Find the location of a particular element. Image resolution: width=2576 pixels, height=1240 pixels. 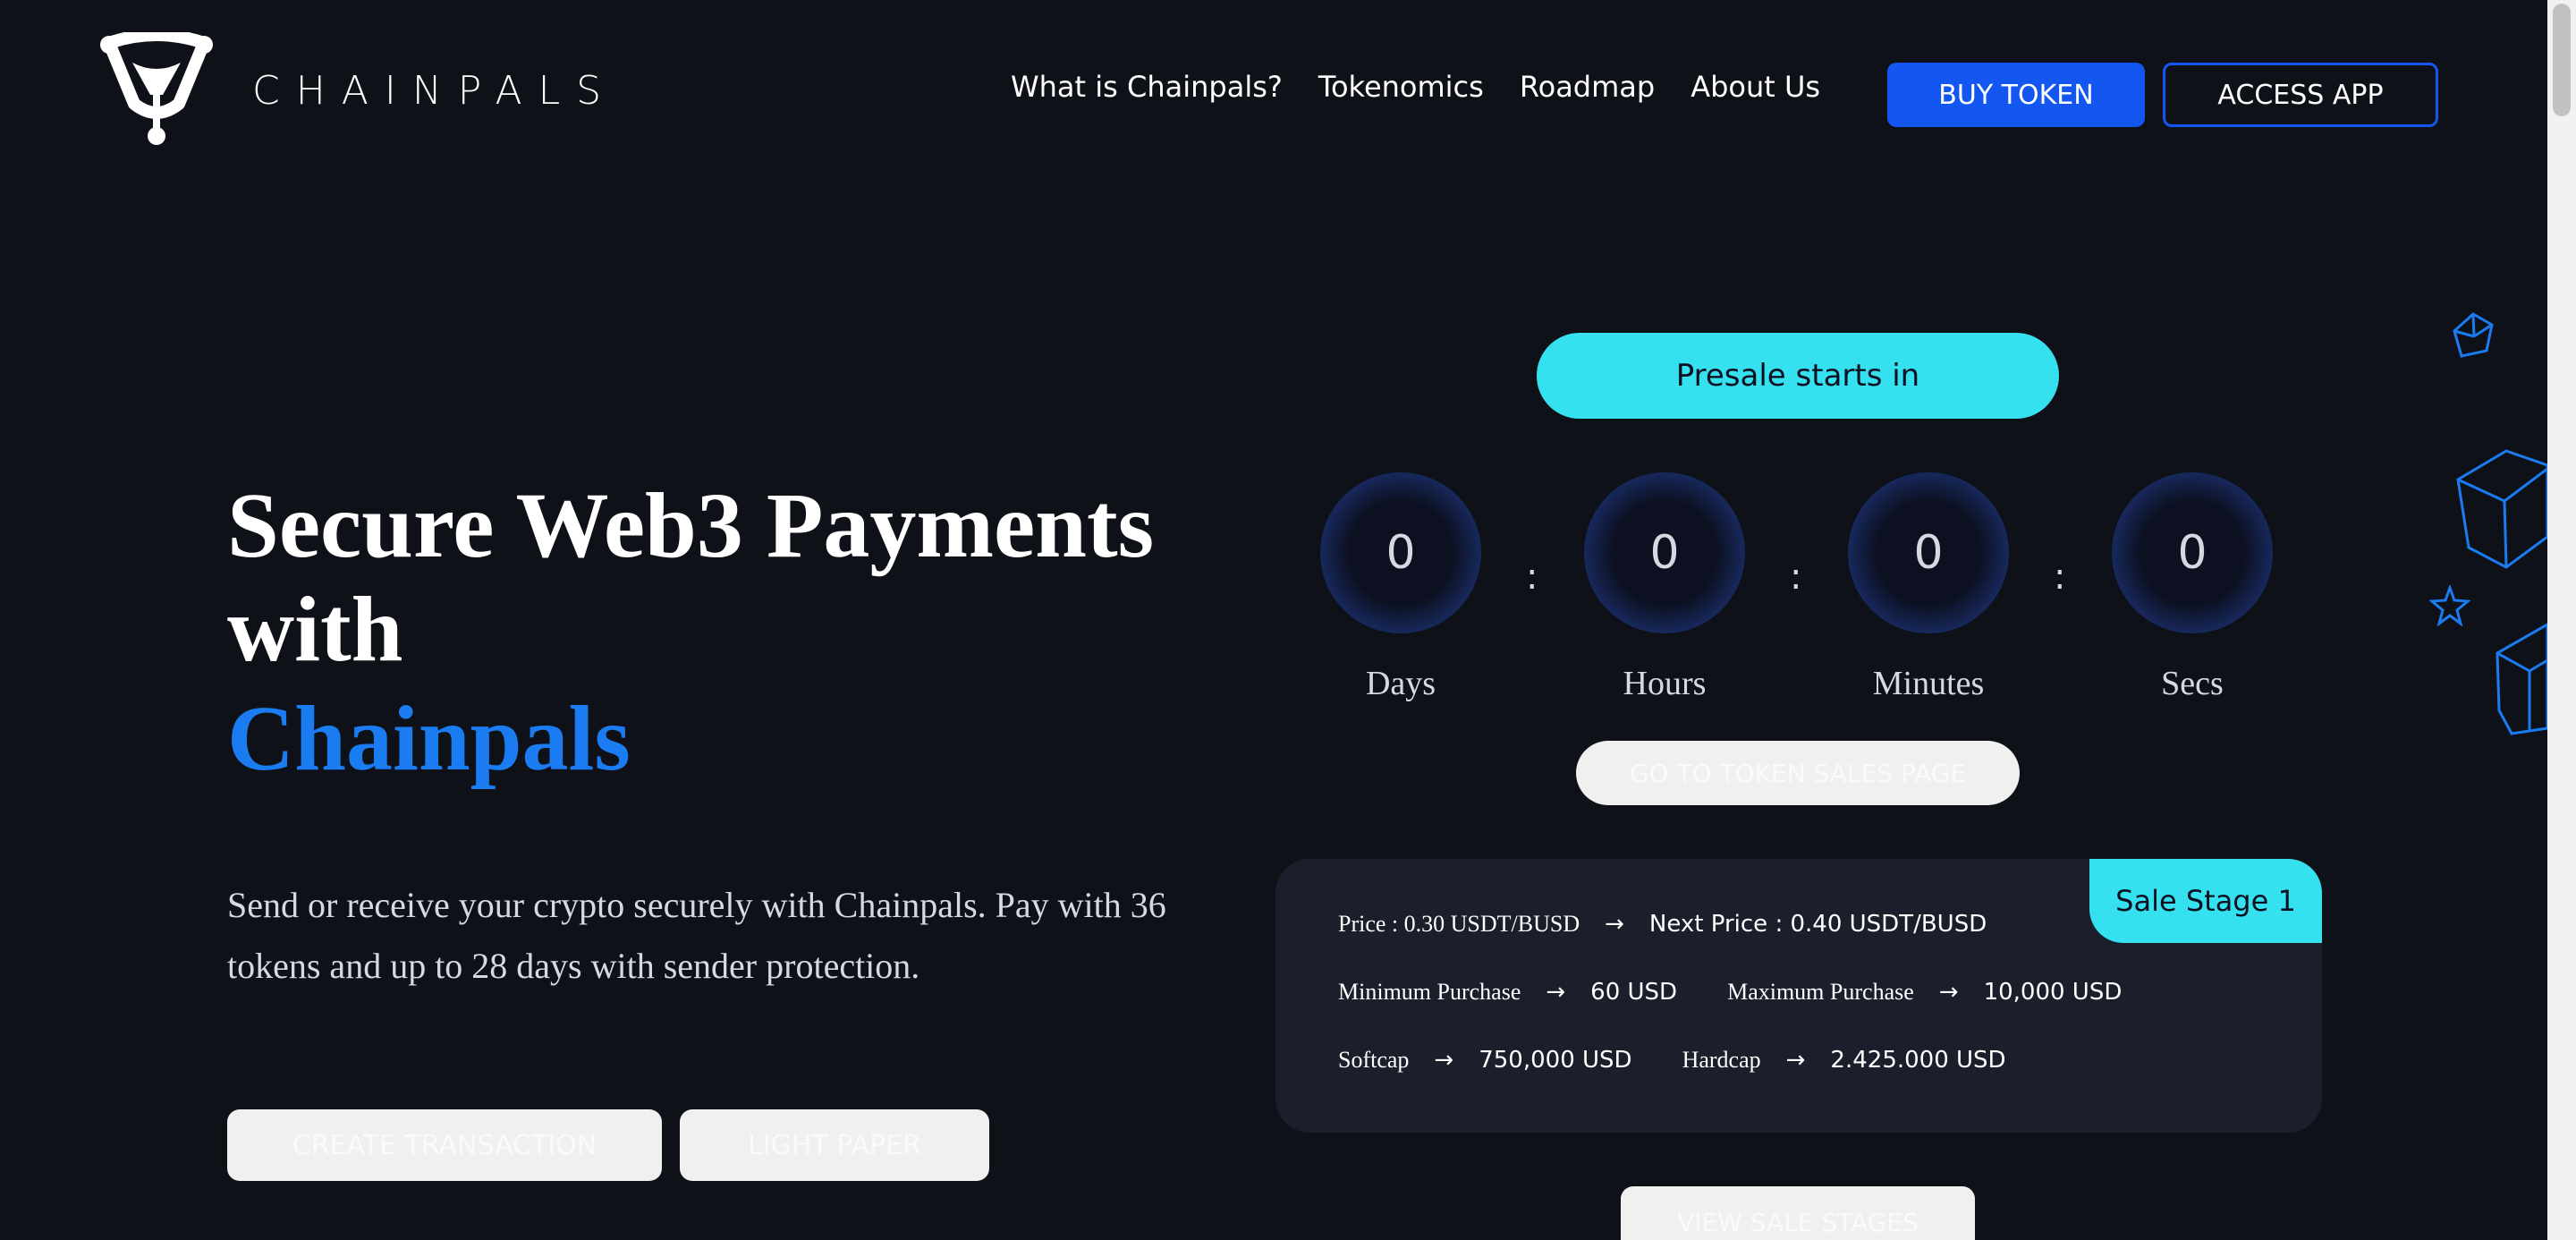

countdown-minutes: 0 Minutes is located at coordinates (1928, 587).